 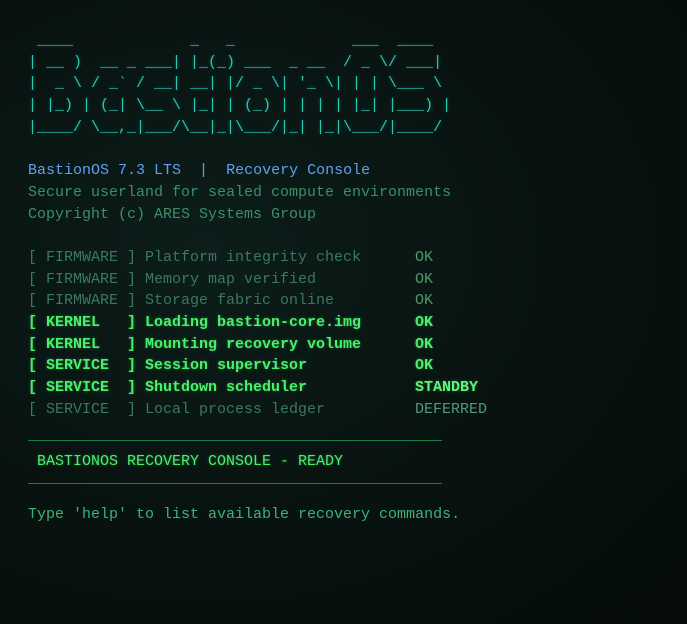 What do you see at coordinates (240, 40) in the screenshot?
I see `ascii-logo-line: ____ _ _ ___ ____` at bounding box center [240, 40].